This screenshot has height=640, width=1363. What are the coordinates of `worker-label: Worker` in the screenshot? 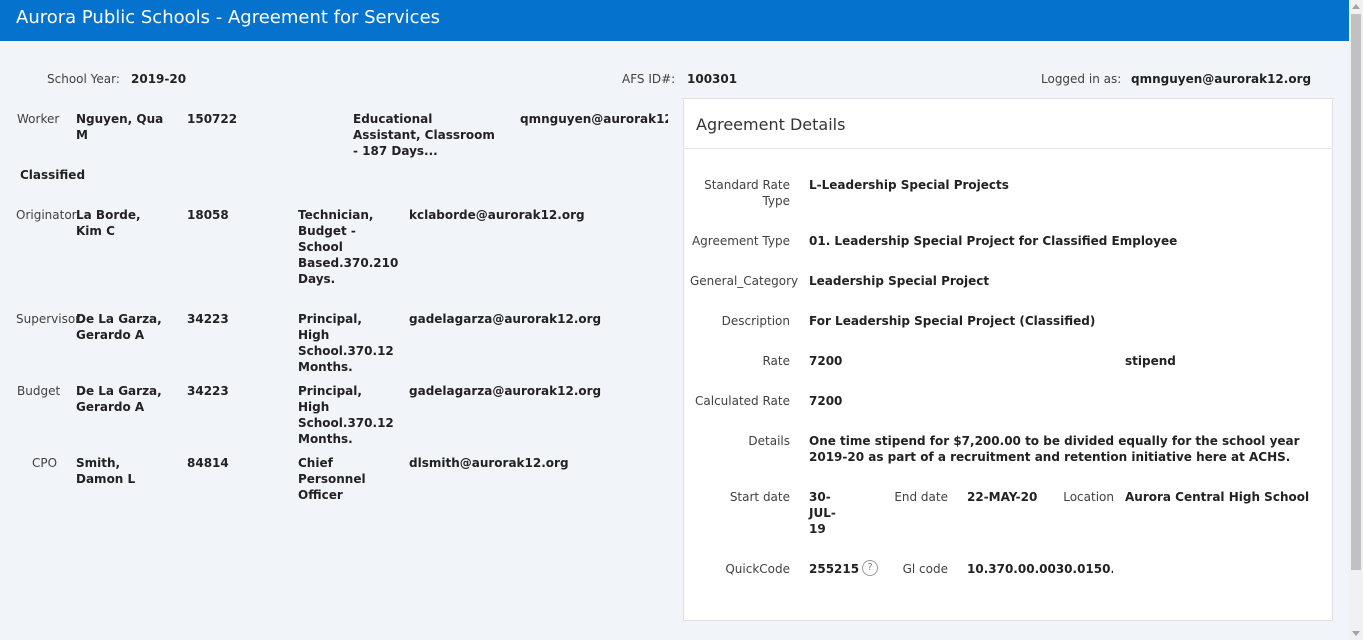 It's located at (38, 119).